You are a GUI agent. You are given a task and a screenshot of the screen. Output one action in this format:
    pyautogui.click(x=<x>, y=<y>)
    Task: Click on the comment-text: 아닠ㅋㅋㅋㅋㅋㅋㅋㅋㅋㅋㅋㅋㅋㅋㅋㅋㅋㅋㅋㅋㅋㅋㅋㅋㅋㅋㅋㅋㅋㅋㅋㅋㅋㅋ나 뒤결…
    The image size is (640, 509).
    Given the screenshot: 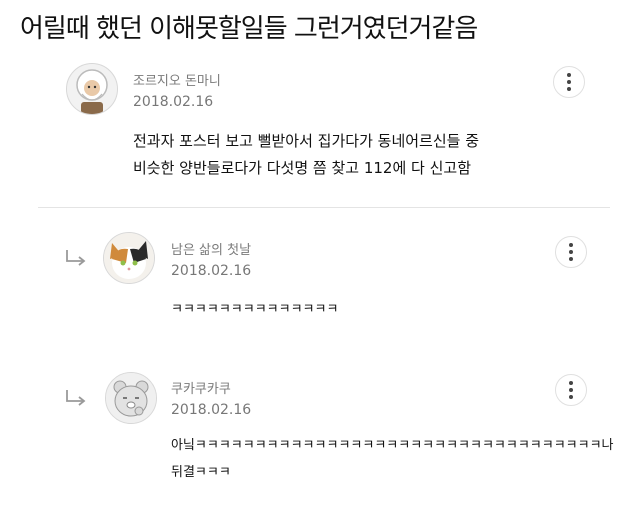 What is the action you would take?
    pyautogui.click(x=392, y=459)
    